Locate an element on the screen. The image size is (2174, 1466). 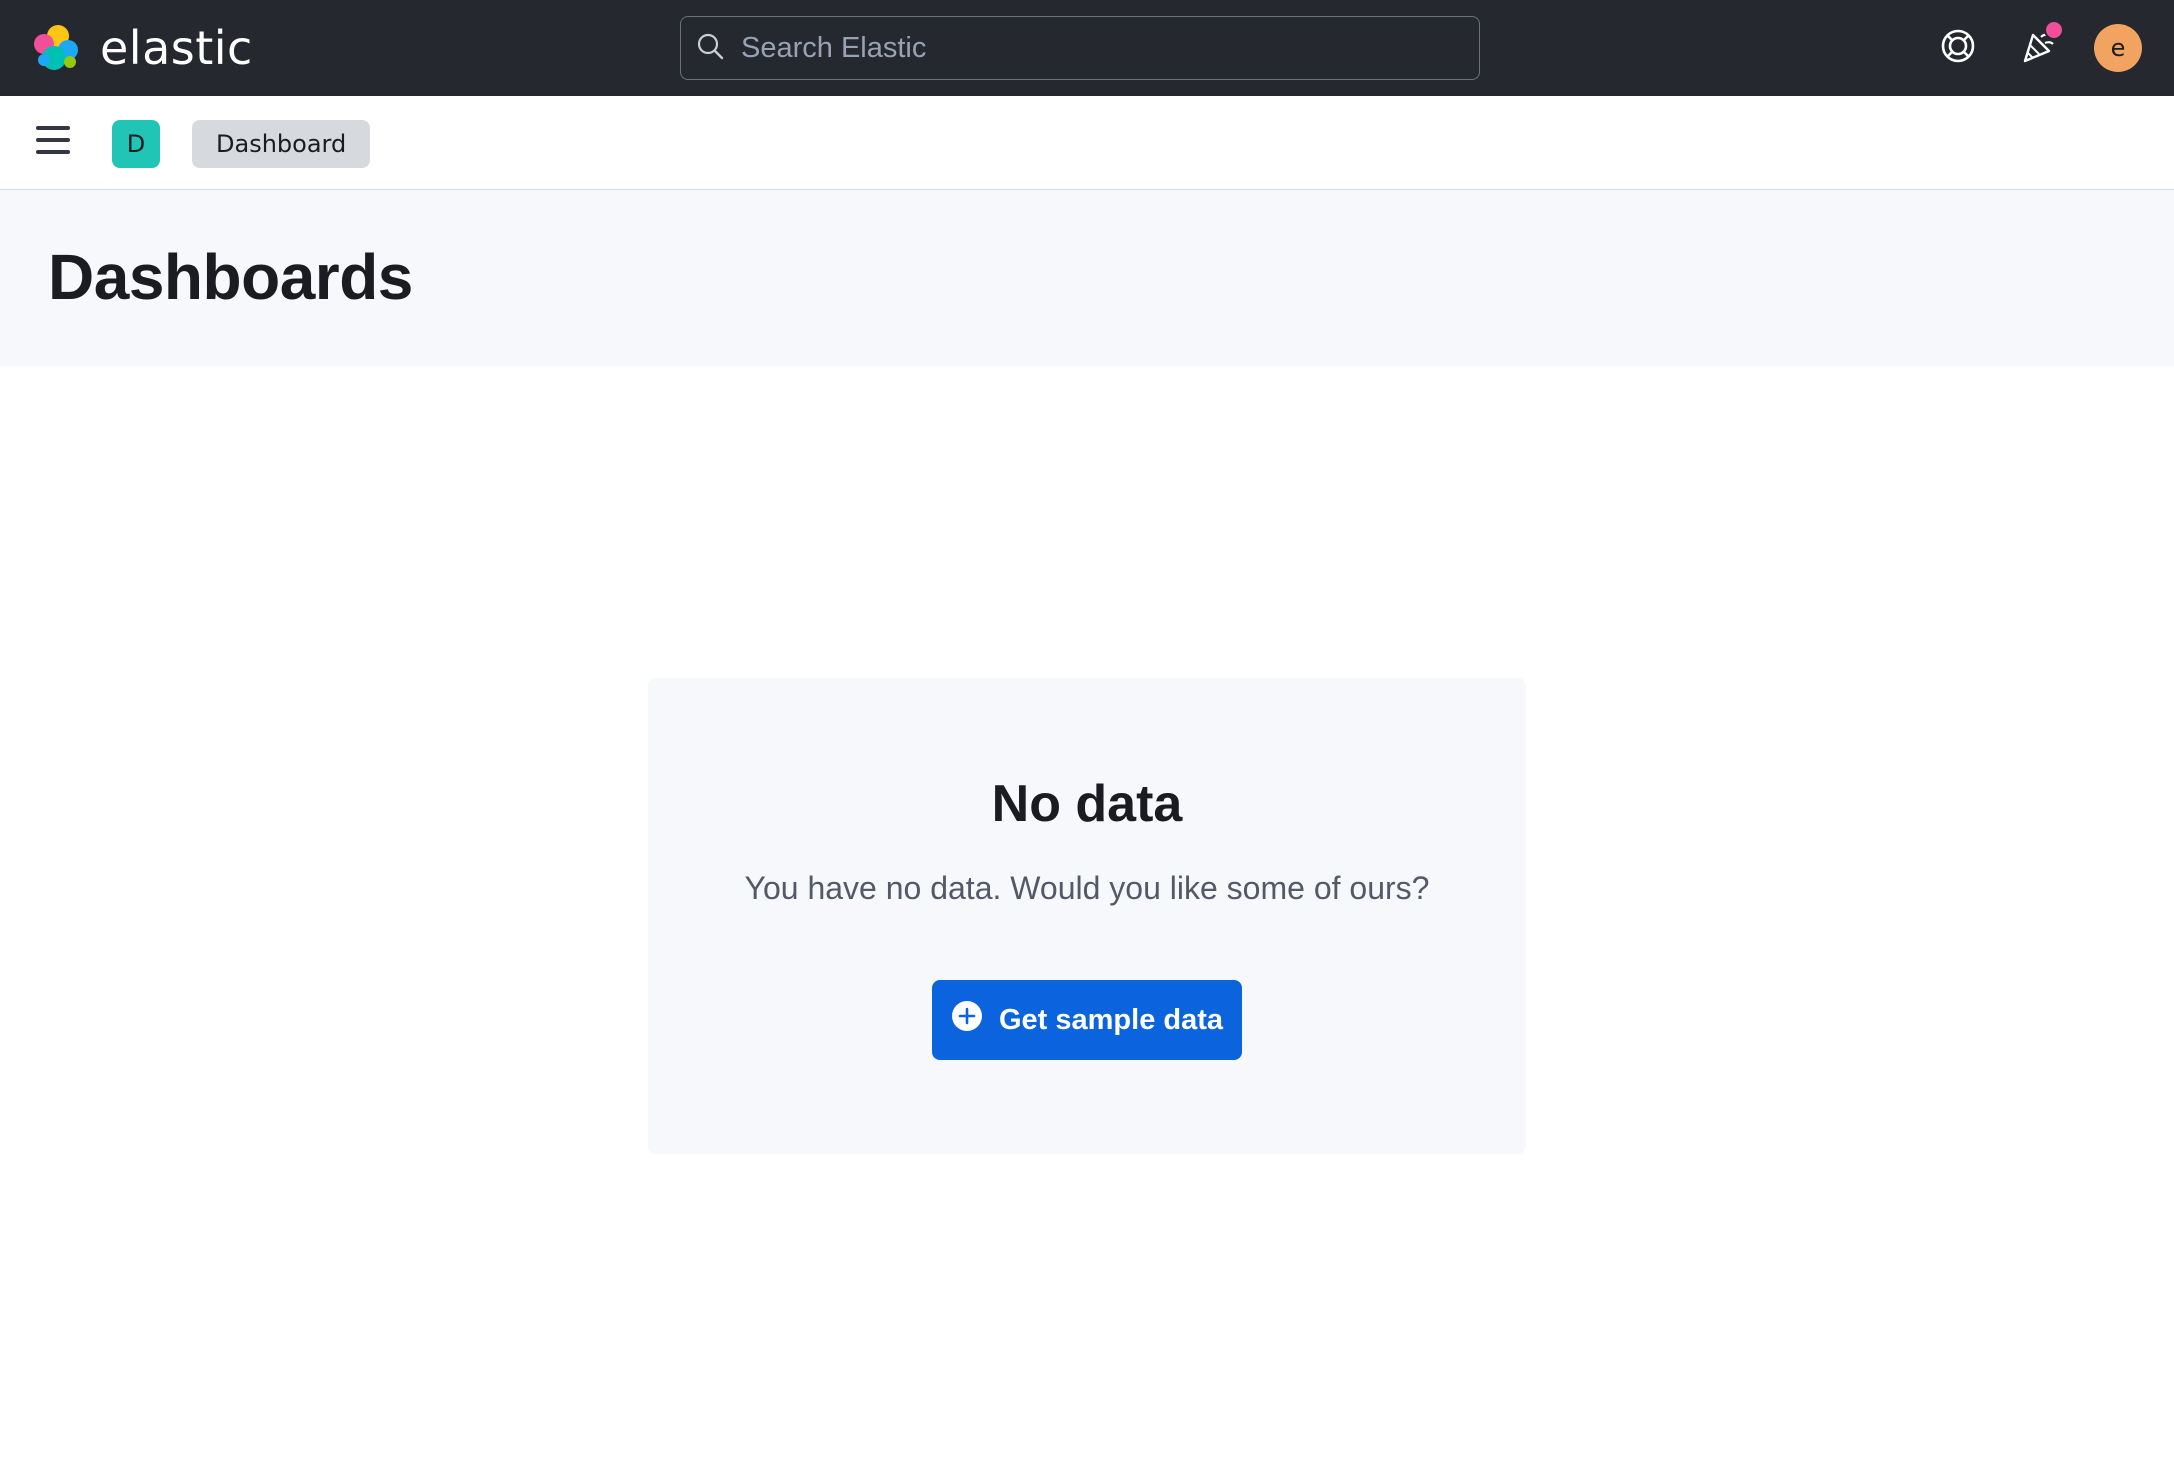
plus-in-circle-icon is located at coordinates (967, 1020).